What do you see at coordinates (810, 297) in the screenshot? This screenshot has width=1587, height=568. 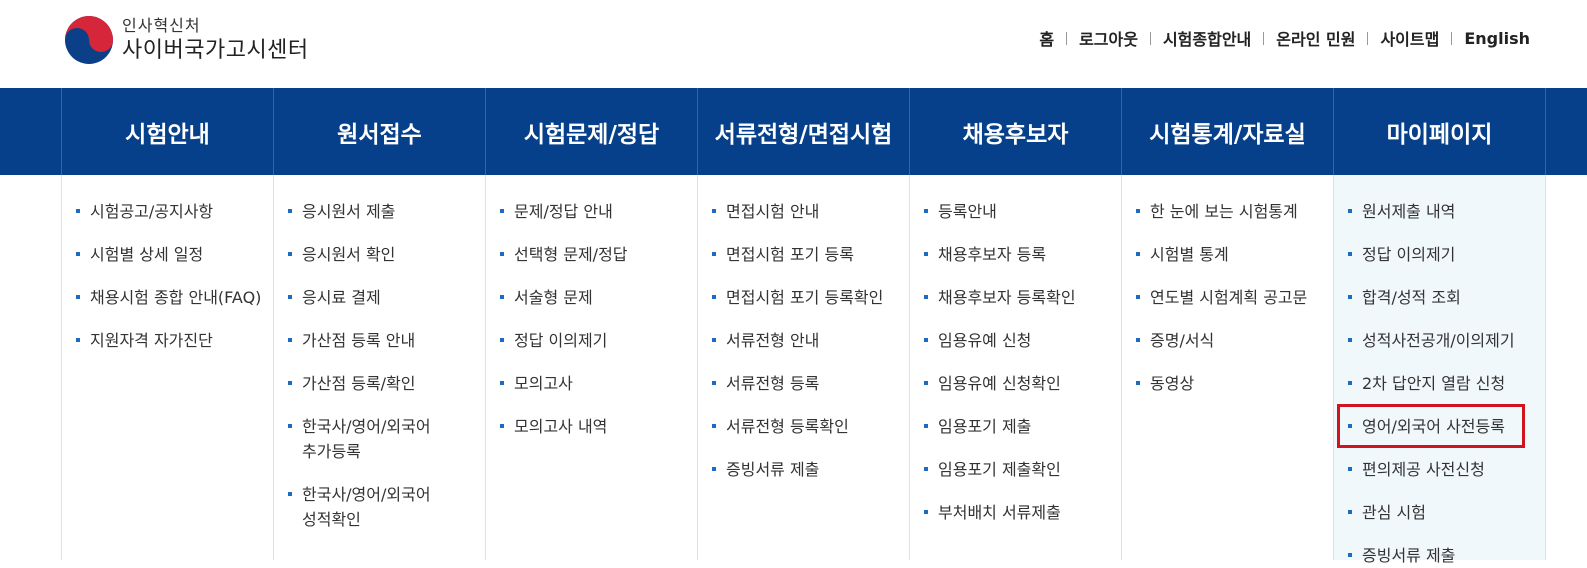 I see `menu-item: 면접시험 포기 등록확인` at bounding box center [810, 297].